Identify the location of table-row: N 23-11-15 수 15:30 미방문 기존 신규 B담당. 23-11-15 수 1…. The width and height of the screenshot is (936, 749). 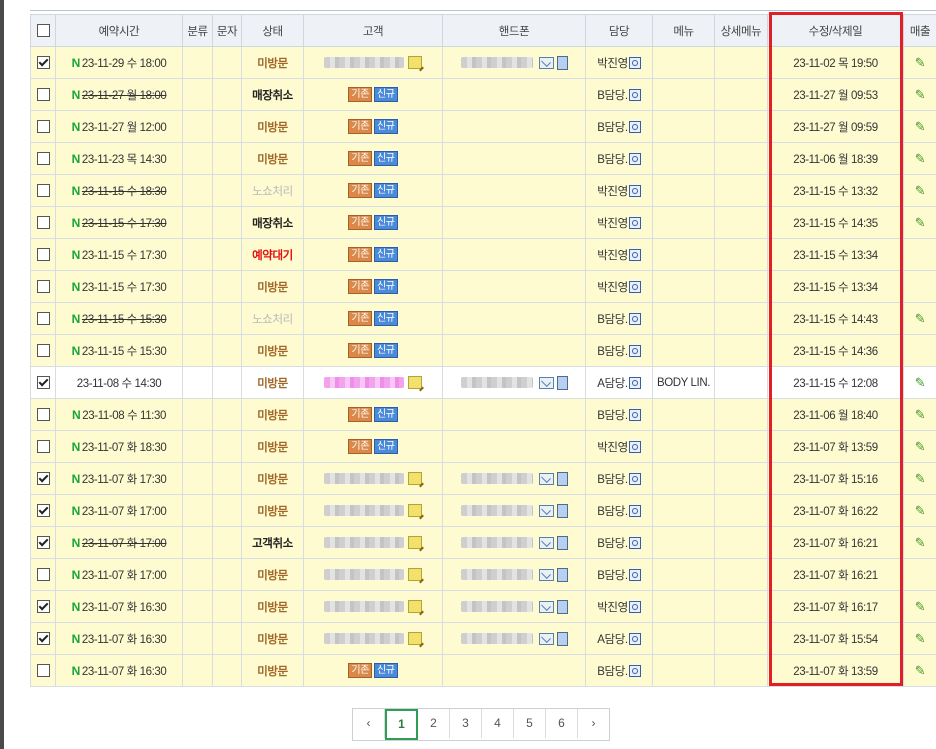
(483, 350).